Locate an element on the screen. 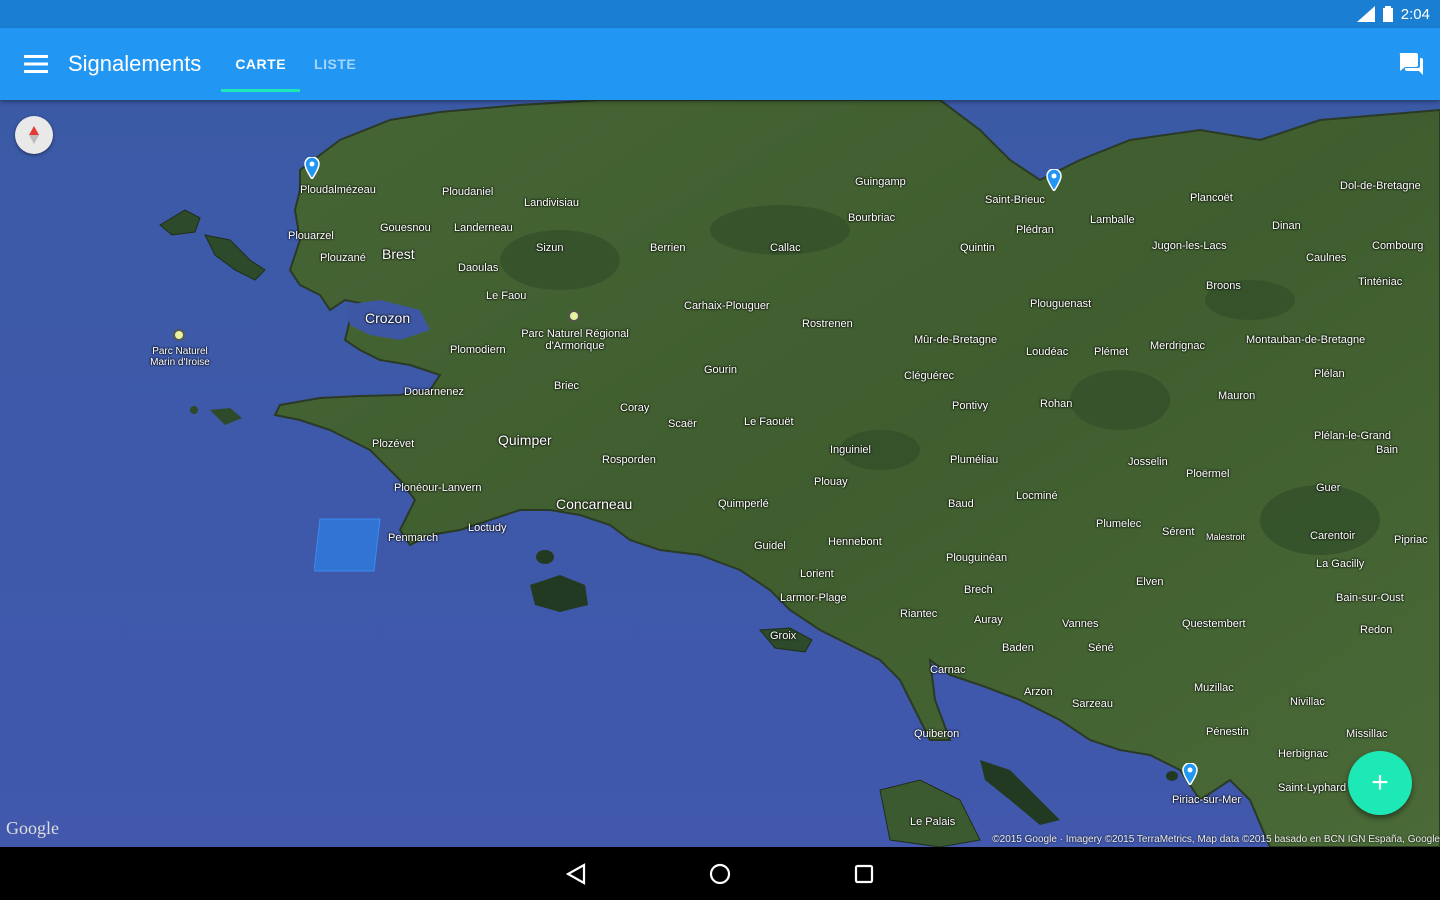 This screenshot has height=900, width=1440. place-label: Riantec is located at coordinates (919, 614).